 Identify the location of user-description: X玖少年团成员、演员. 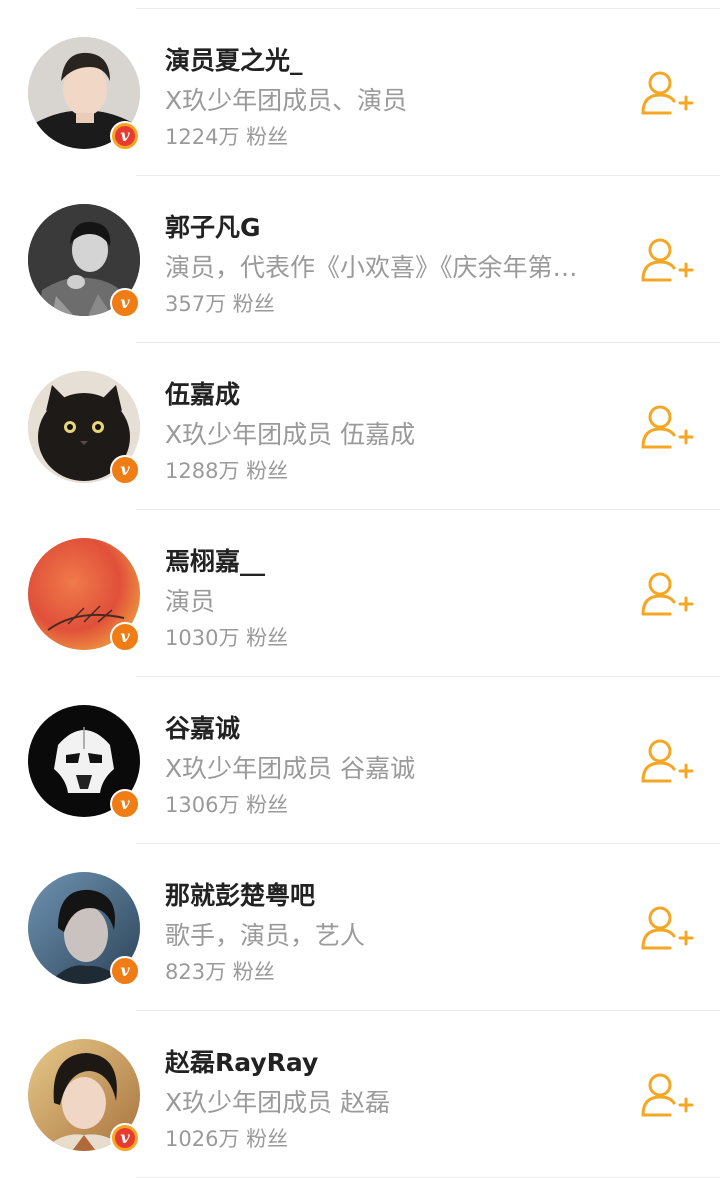
(286, 100).